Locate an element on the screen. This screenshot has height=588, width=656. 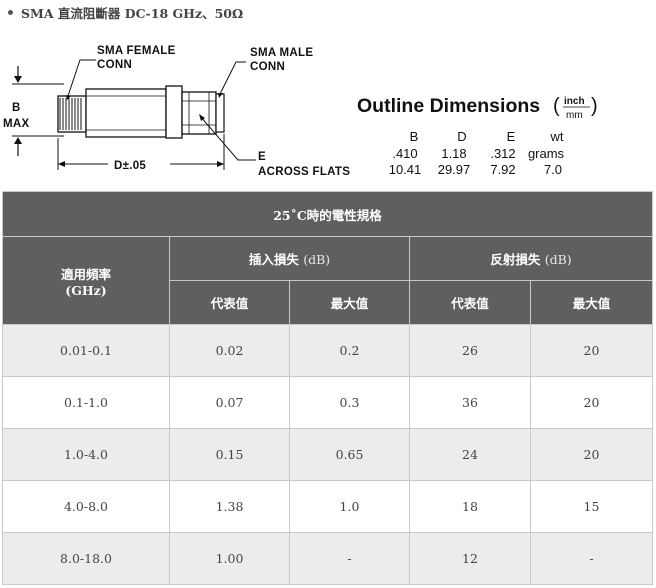
page-heading: SMA 直流阻斷器 DC-18 GHz、50Ω is located at coordinates (125, 12).